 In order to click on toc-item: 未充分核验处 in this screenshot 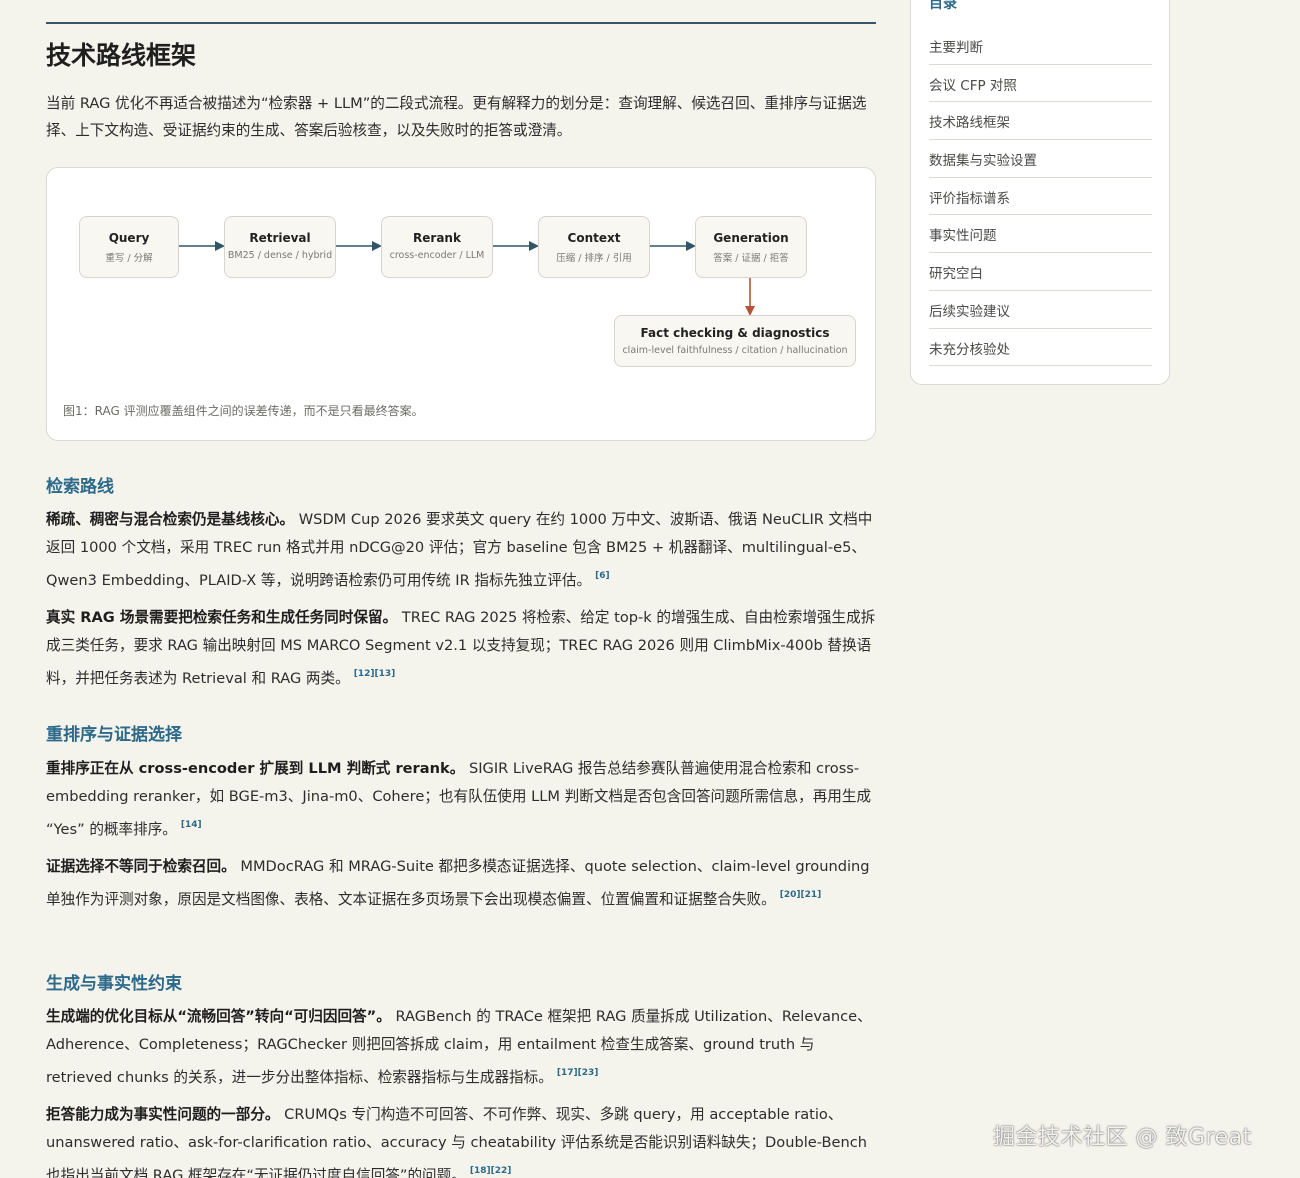, I will do `click(1040, 348)`.